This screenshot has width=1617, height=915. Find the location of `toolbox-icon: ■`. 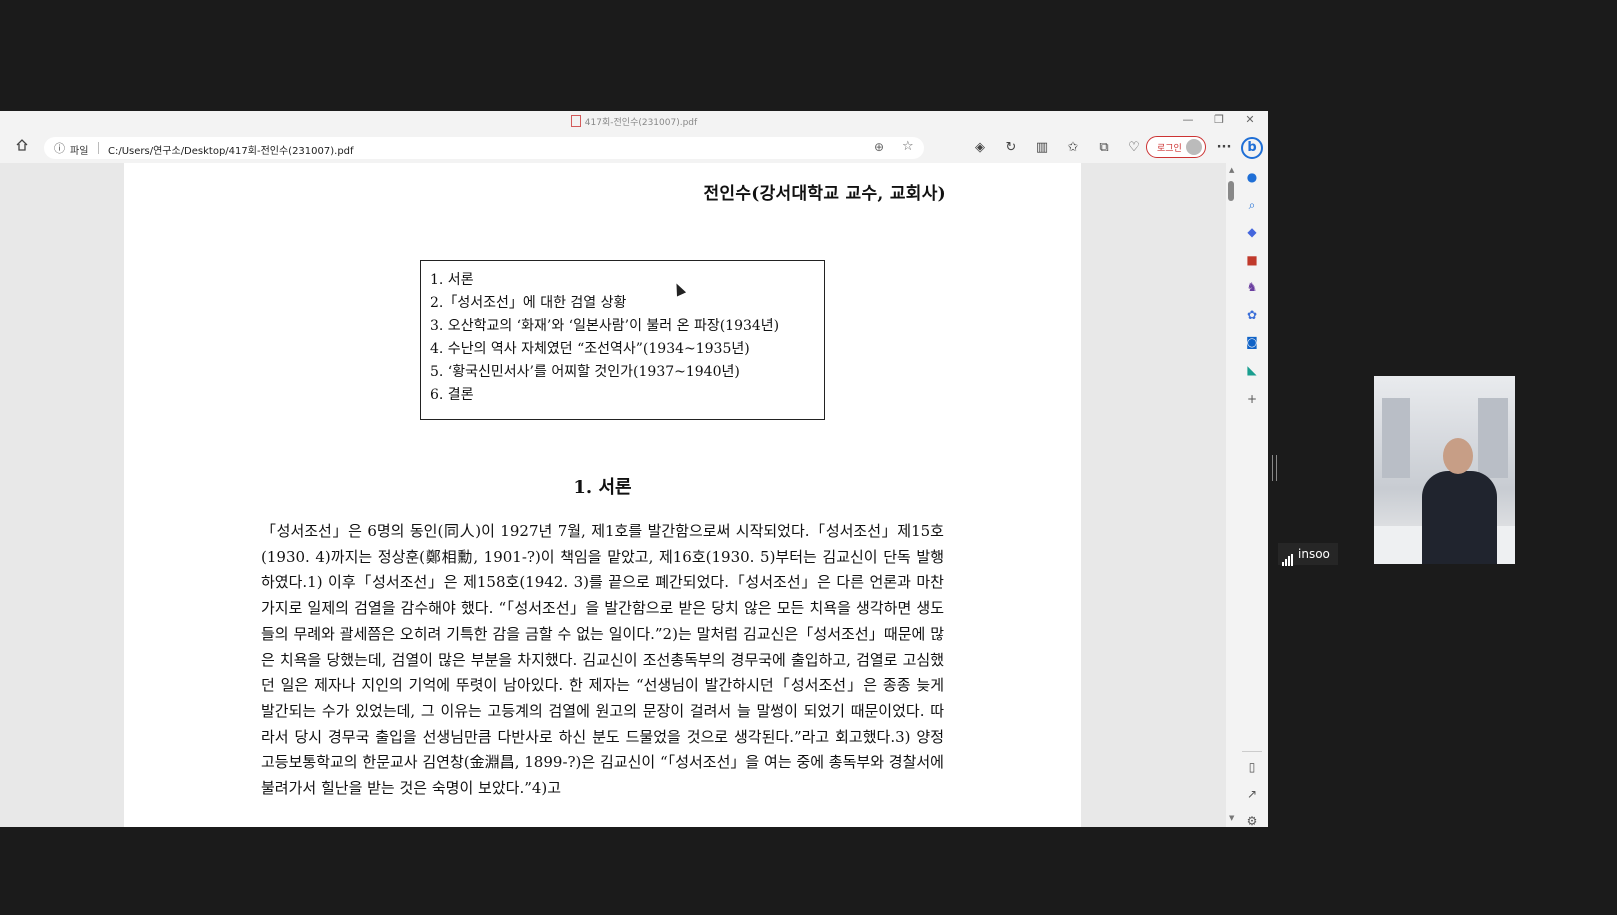

toolbox-icon: ■ is located at coordinates (1252, 260).